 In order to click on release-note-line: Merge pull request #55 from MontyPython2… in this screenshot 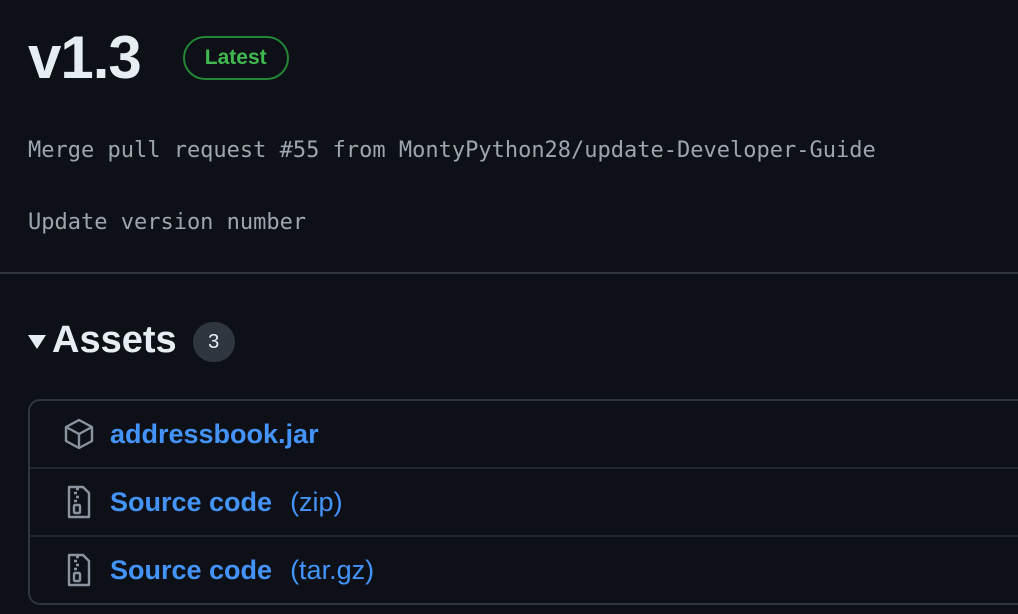, I will do `click(452, 150)`.